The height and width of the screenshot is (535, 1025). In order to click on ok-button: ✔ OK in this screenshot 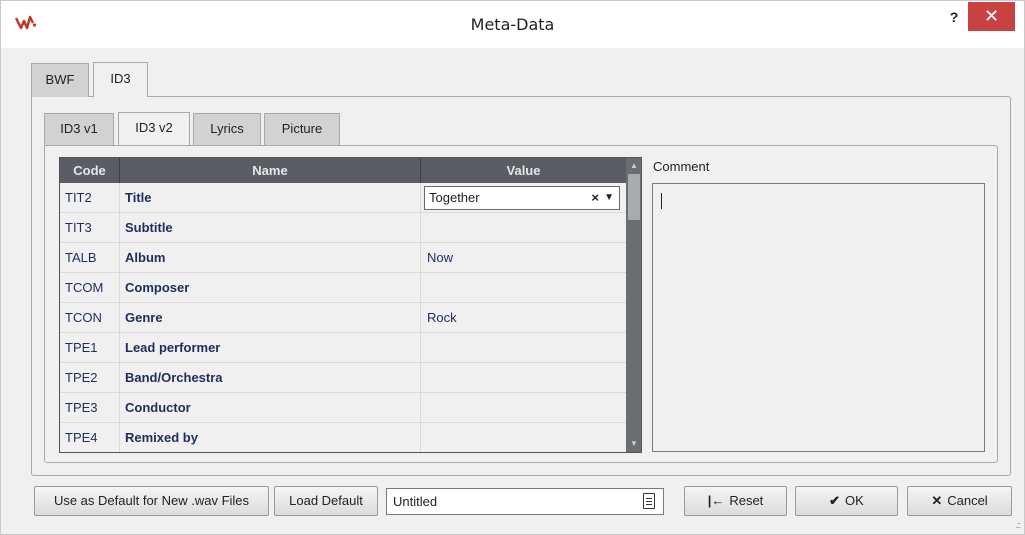, I will do `click(846, 501)`.